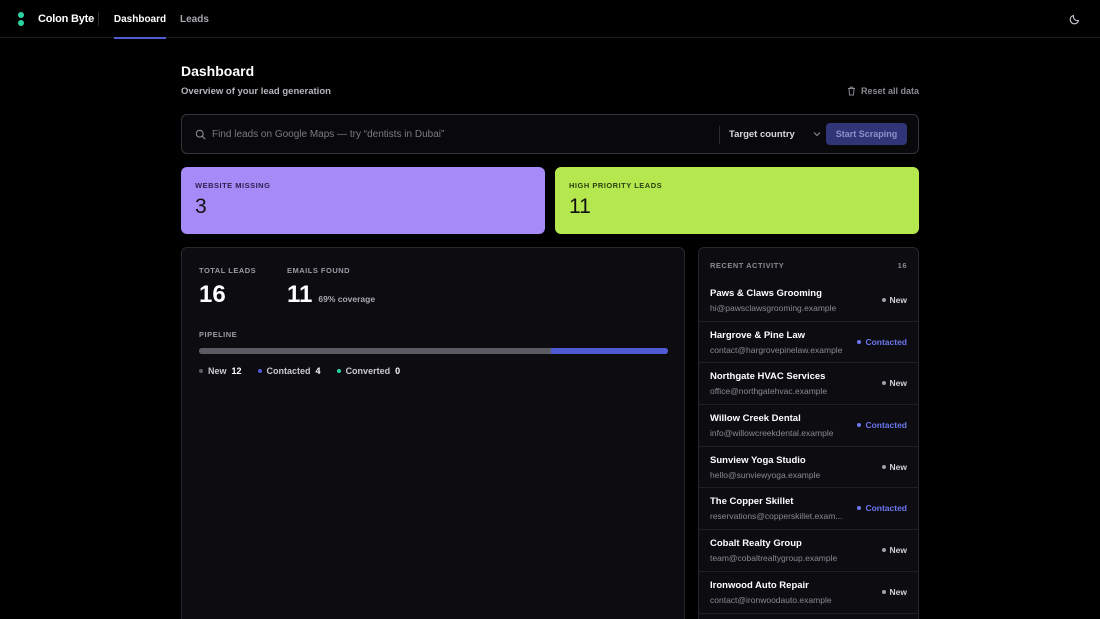  Describe the element at coordinates (776, 349) in the screenshot. I see `lead-email: contact@hargrovepinelaw.example` at that location.